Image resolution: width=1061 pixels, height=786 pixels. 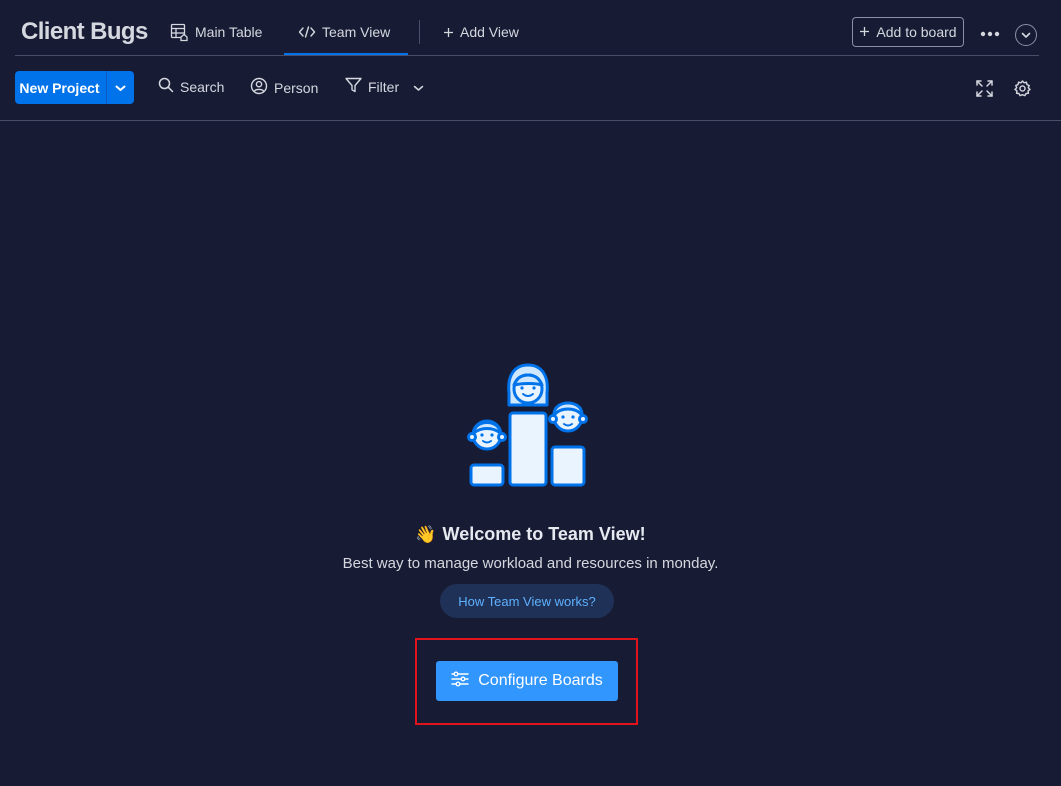 I want to click on welcome-title: 👋 Welcome to Team View!, so click(x=530, y=534).